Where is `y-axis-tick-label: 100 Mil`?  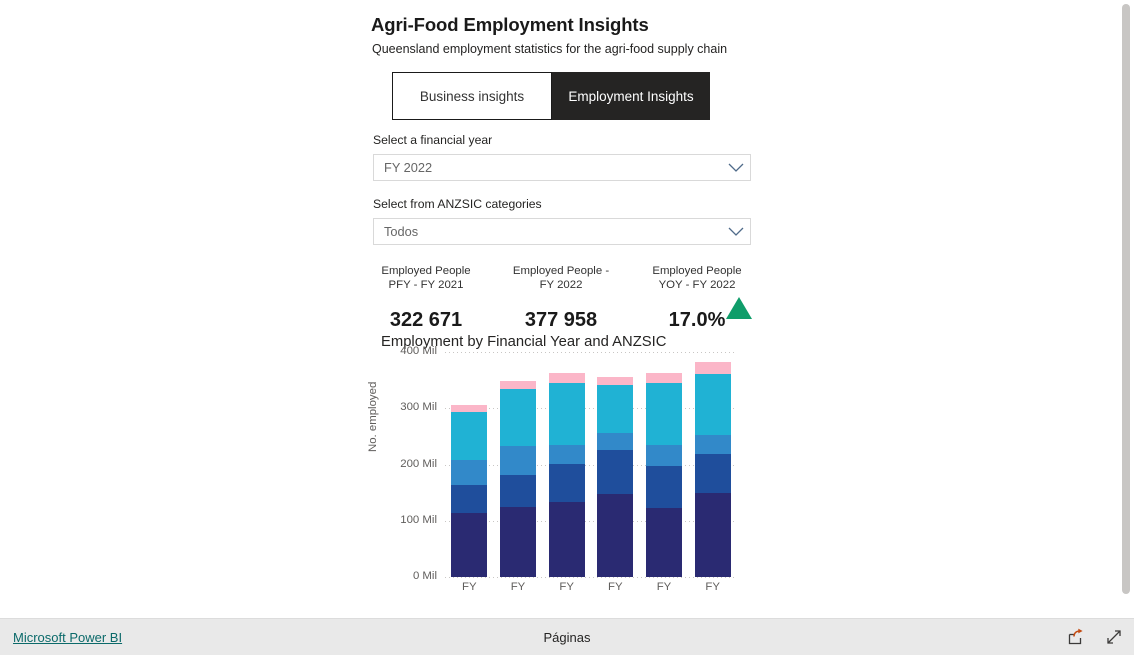
y-axis-tick-label: 100 Mil is located at coordinates (418, 519).